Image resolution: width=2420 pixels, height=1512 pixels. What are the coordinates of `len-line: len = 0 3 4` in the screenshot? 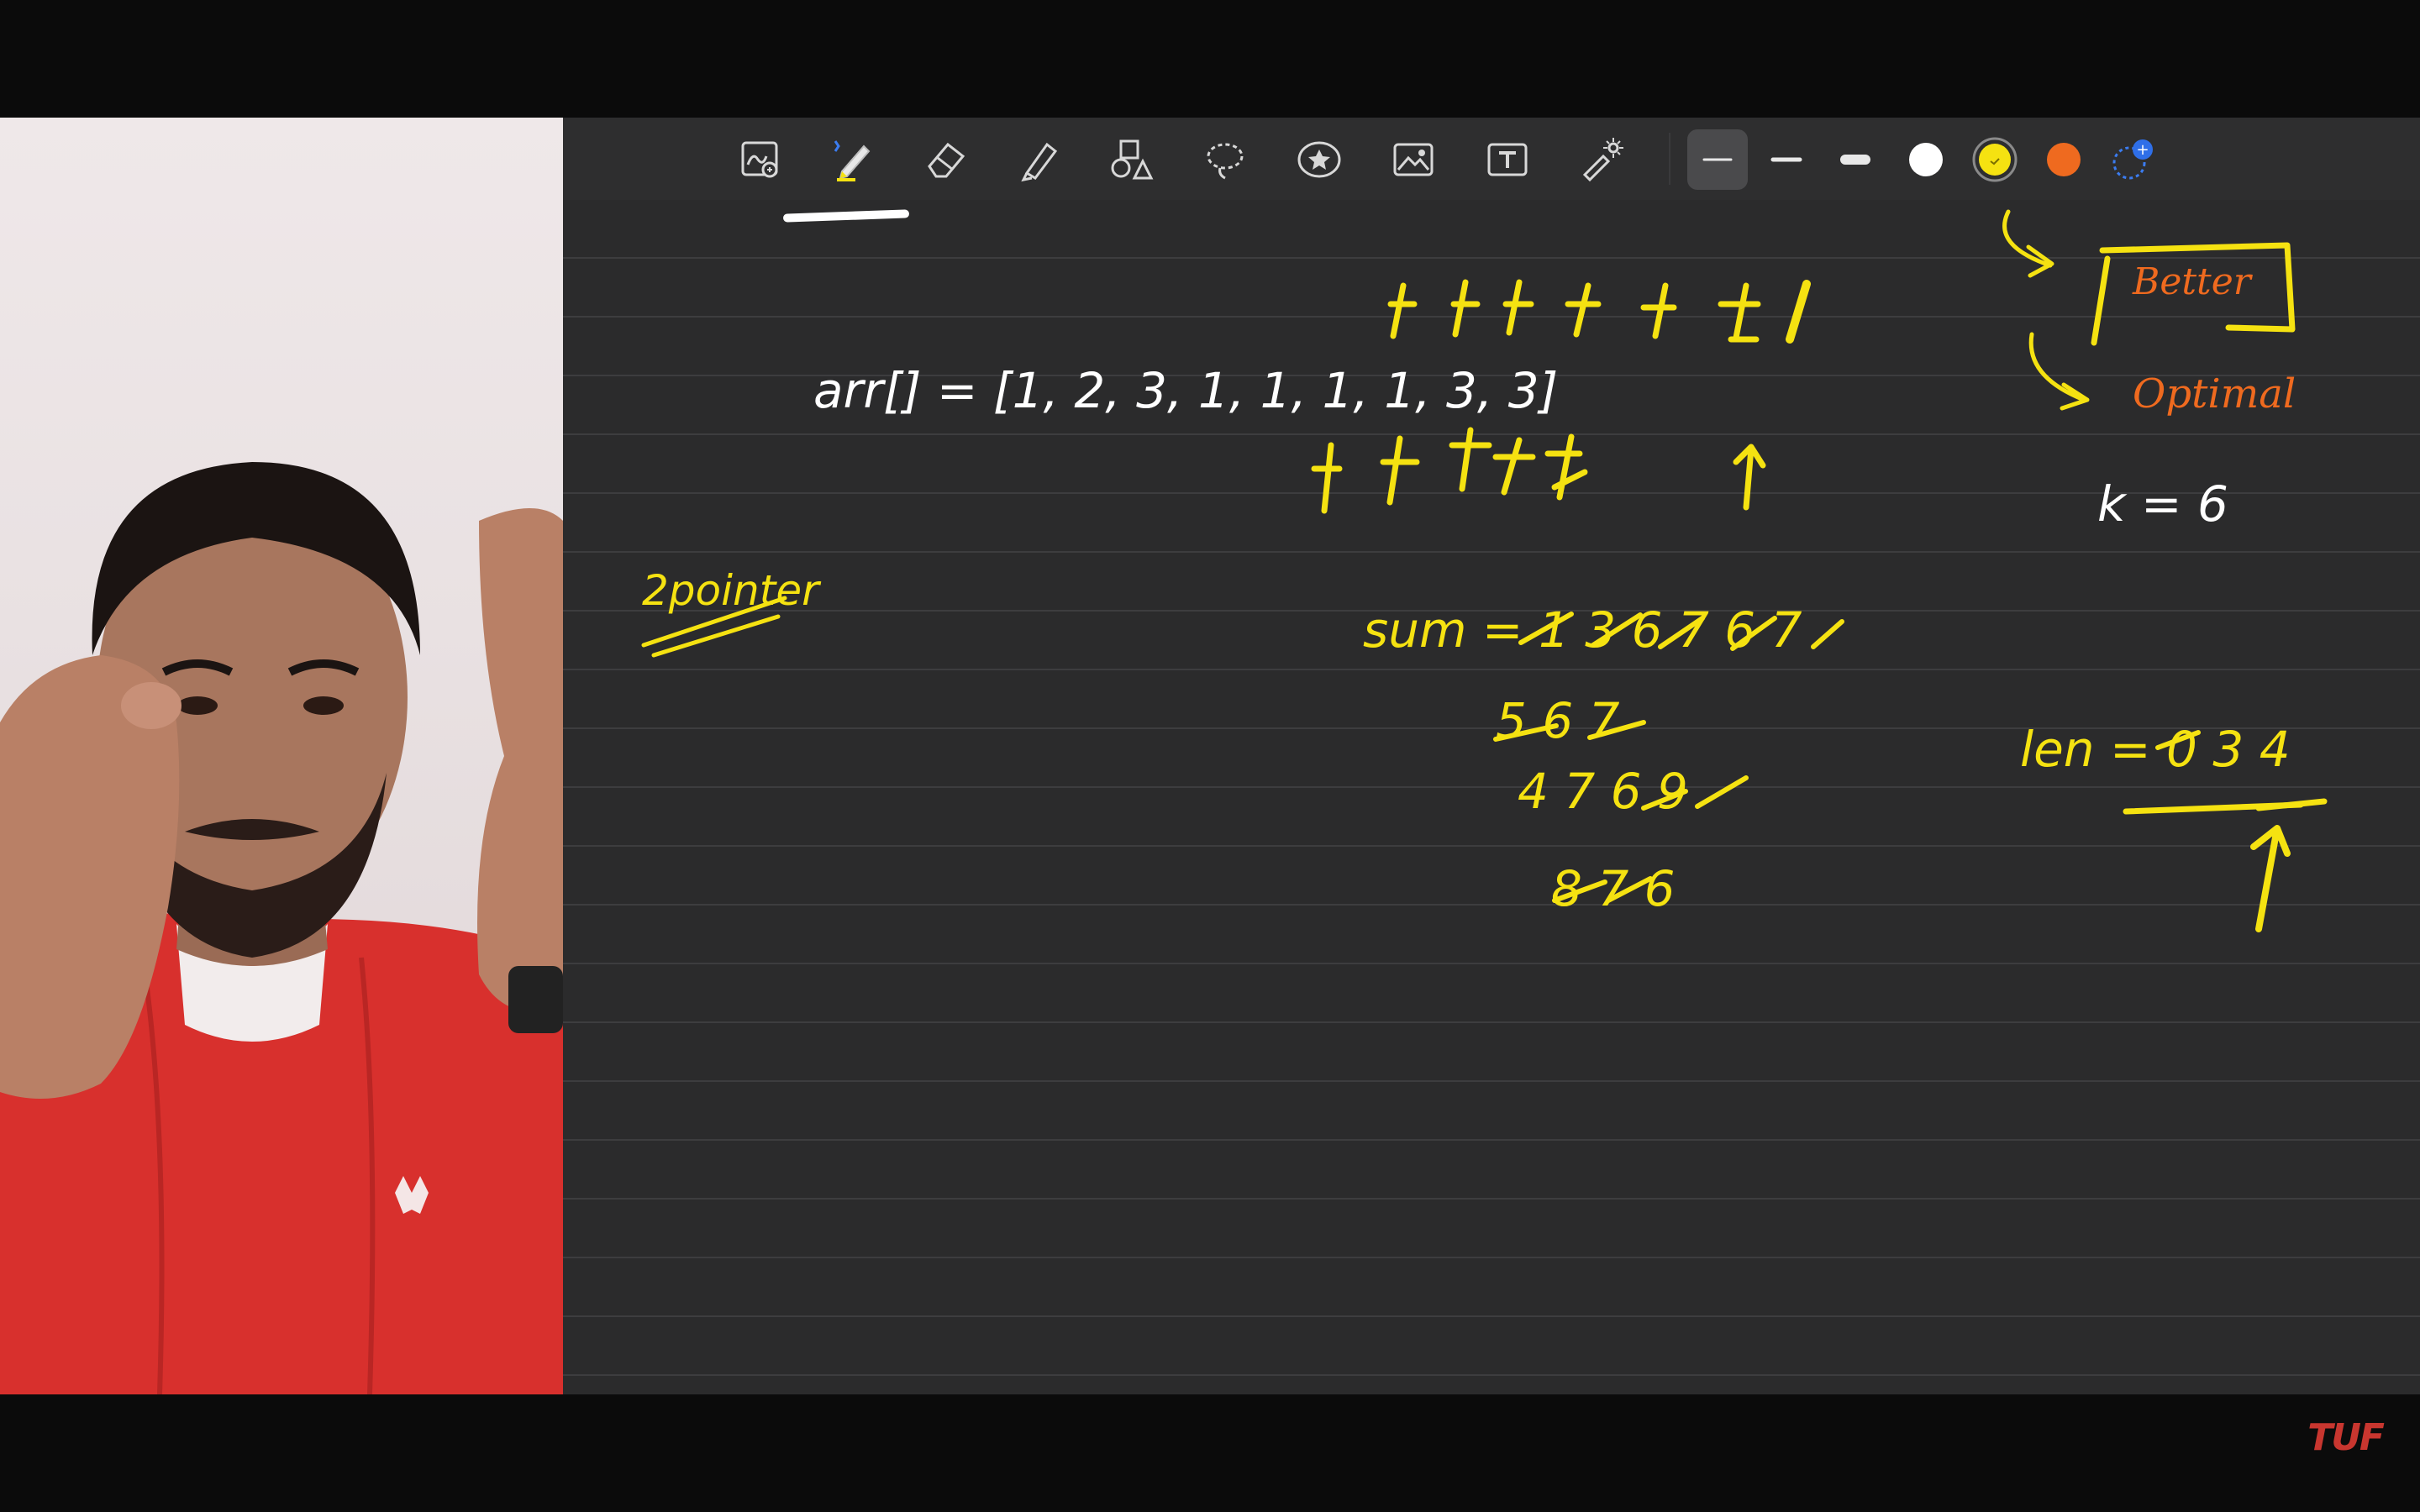 It's located at (2155, 749).